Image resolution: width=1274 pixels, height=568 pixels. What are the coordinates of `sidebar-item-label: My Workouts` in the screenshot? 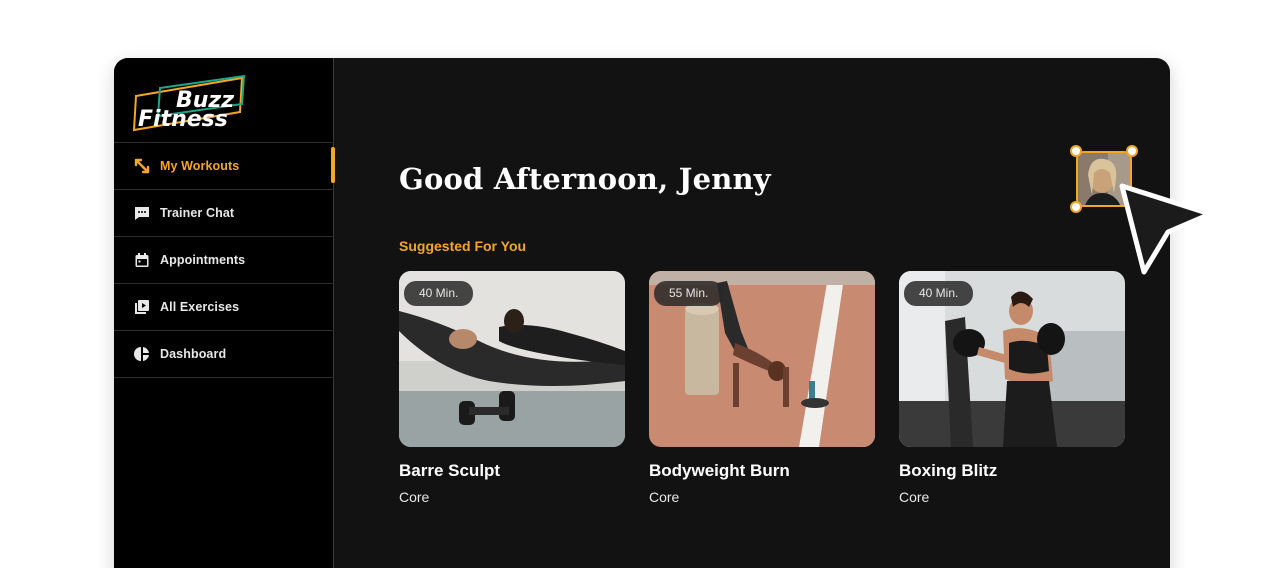 It's located at (200, 166).